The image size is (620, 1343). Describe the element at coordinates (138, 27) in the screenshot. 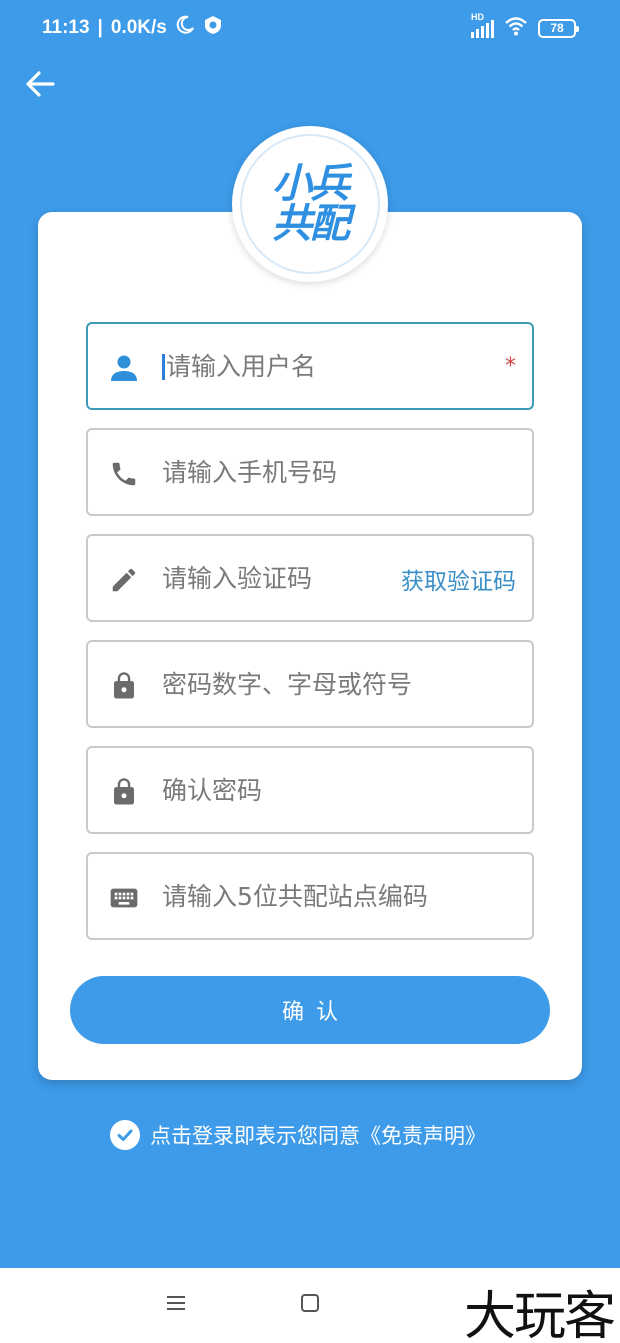

I see `status-speed: 0.0K/s` at that location.